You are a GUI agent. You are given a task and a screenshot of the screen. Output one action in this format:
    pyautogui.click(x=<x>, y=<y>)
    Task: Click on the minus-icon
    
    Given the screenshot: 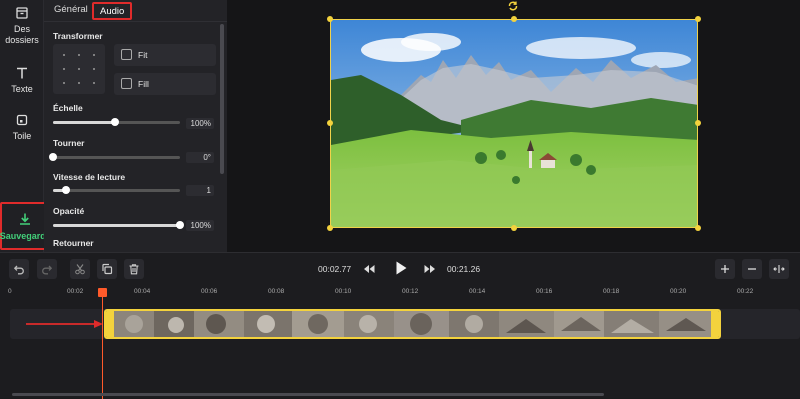 What is the action you would take?
    pyautogui.click(x=752, y=269)
    